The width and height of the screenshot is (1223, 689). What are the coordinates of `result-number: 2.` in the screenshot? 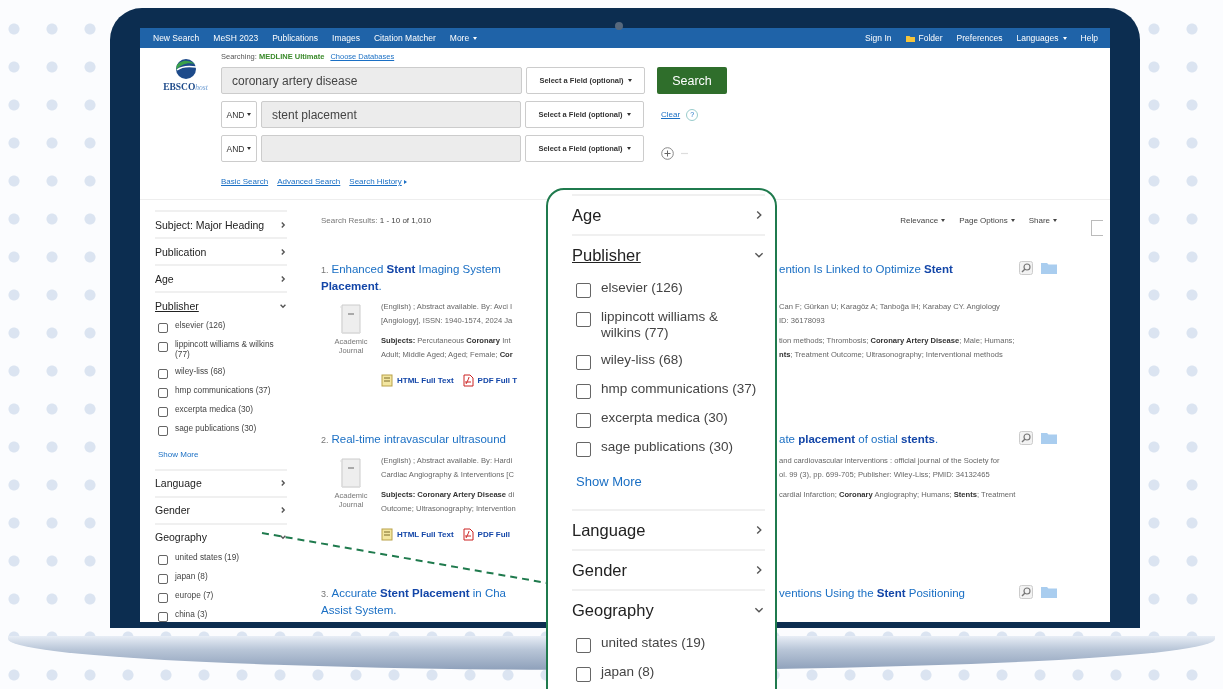 It's located at (325, 440).